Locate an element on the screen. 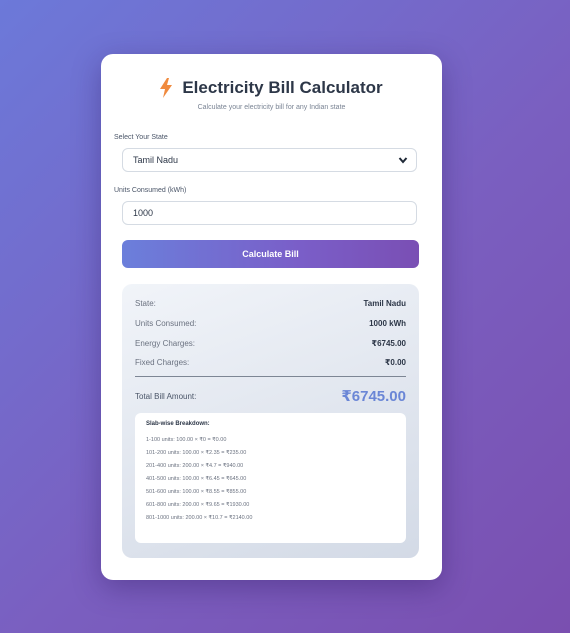 The image size is (570, 633). lightning-bolt-icon is located at coordinates (166, 88).